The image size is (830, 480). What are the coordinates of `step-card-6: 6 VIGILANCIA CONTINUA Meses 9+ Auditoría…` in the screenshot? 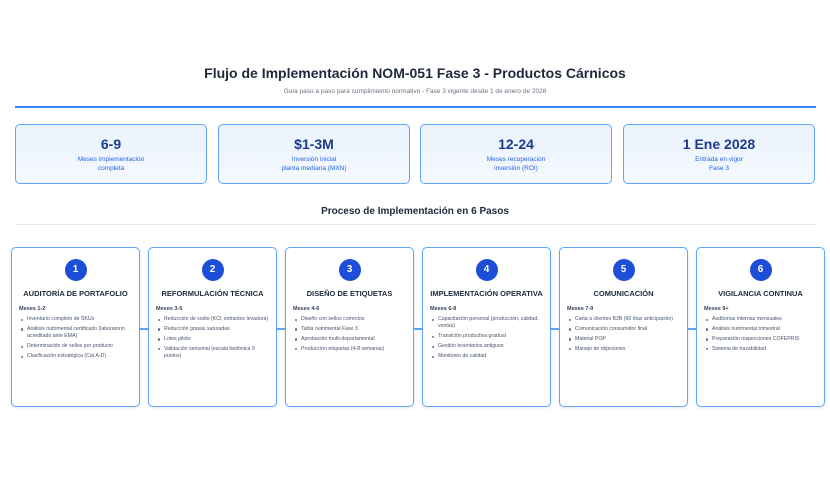 It's located at (760, 327).